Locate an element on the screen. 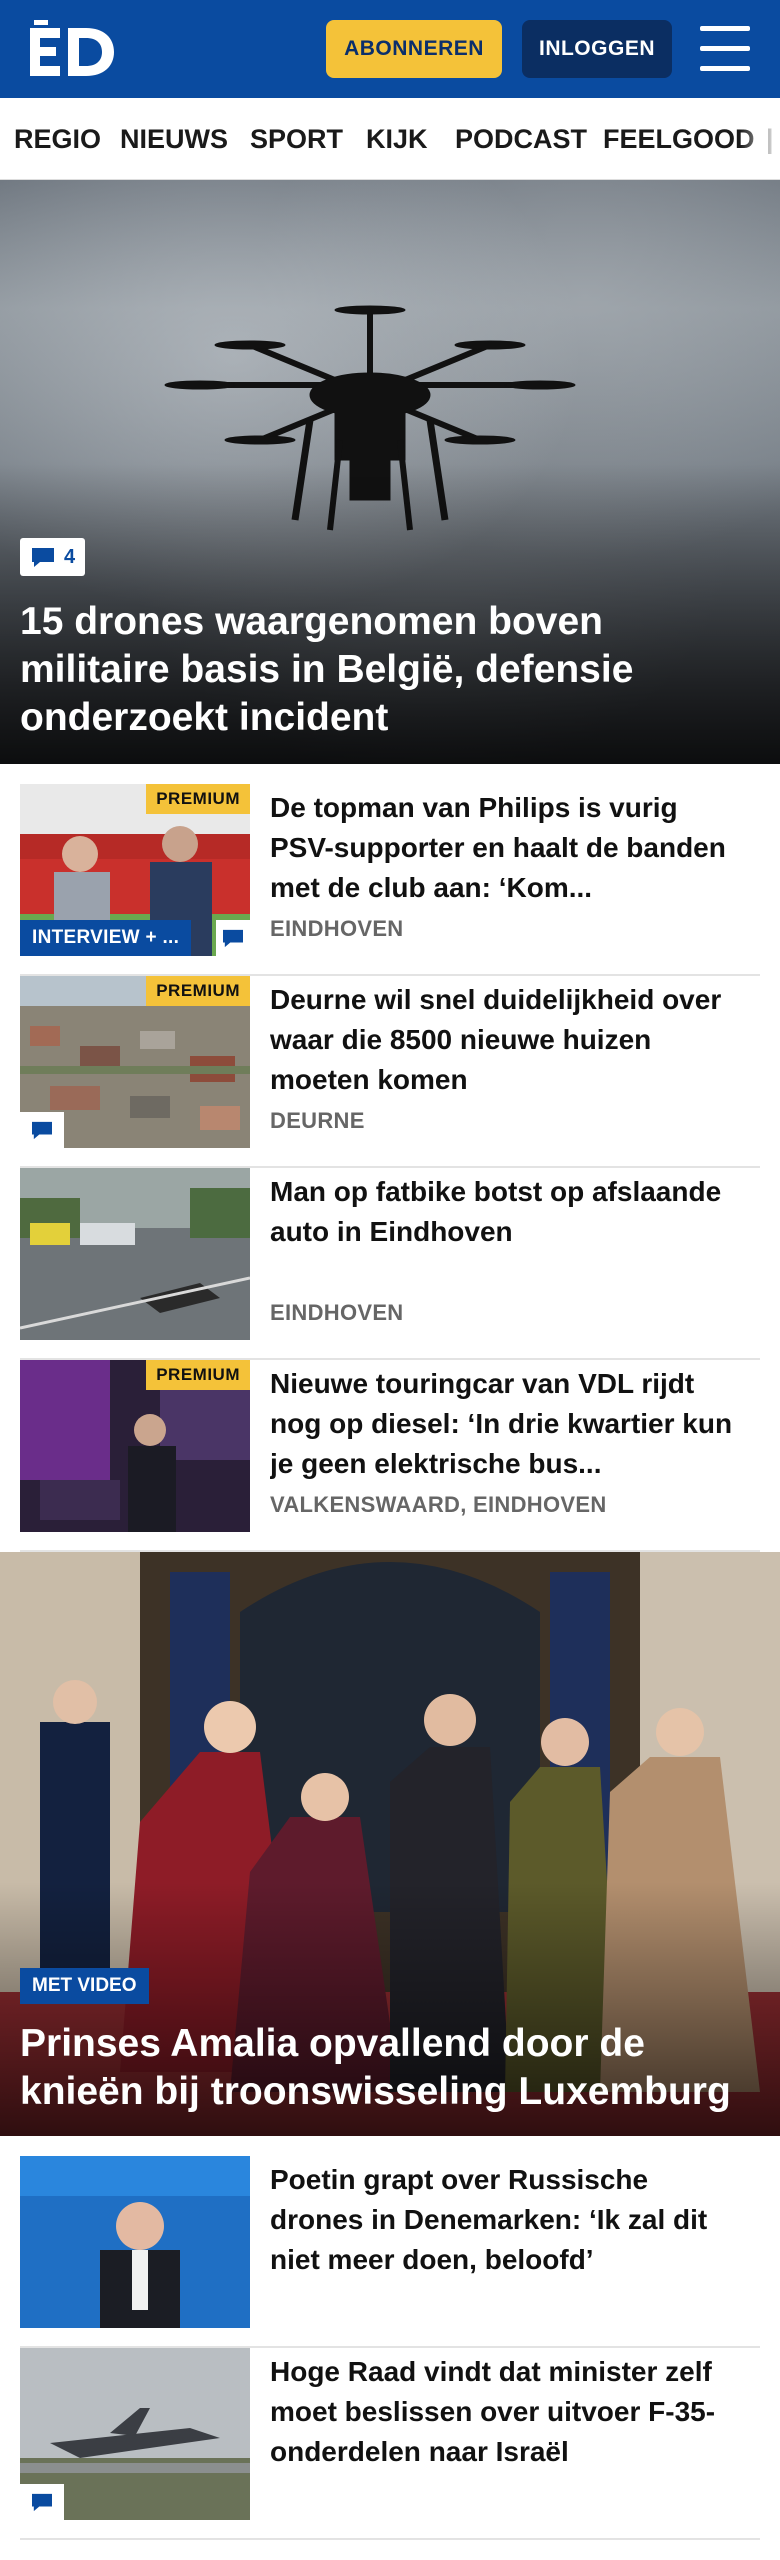  nav-item-feelgood: FEELGOOD is located at coordinates (679, 139).